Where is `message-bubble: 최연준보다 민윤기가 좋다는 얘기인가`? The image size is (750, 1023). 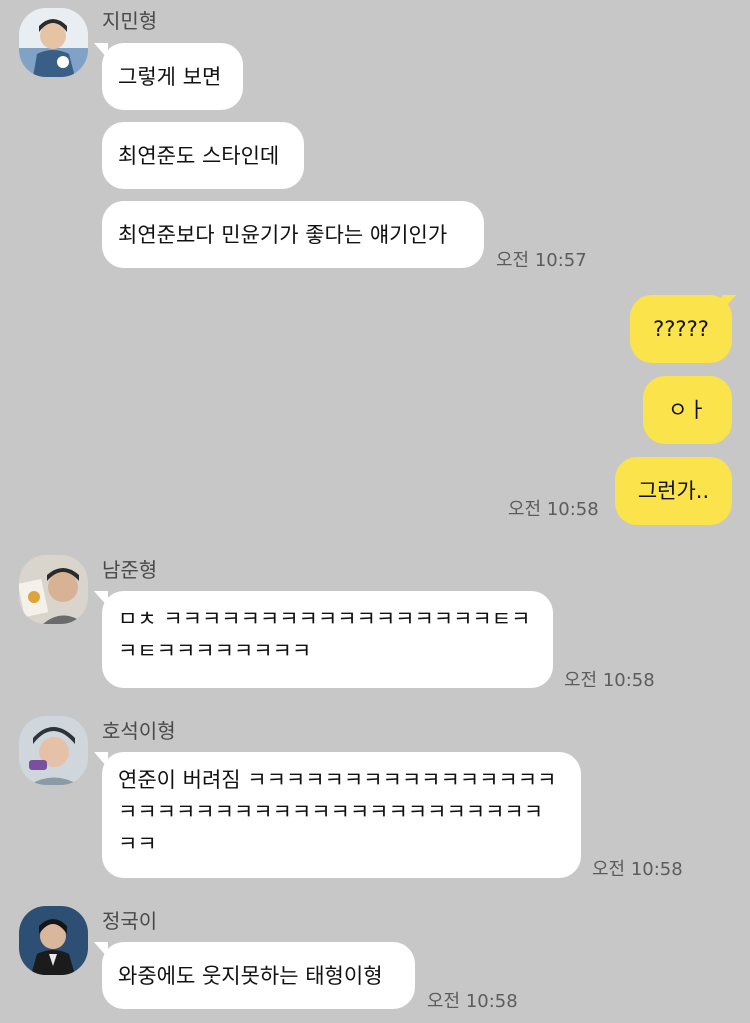 message-bubble: 최연준보다 민윤기가 좋다는 얘기인가 is located at coordinates (293, 234).